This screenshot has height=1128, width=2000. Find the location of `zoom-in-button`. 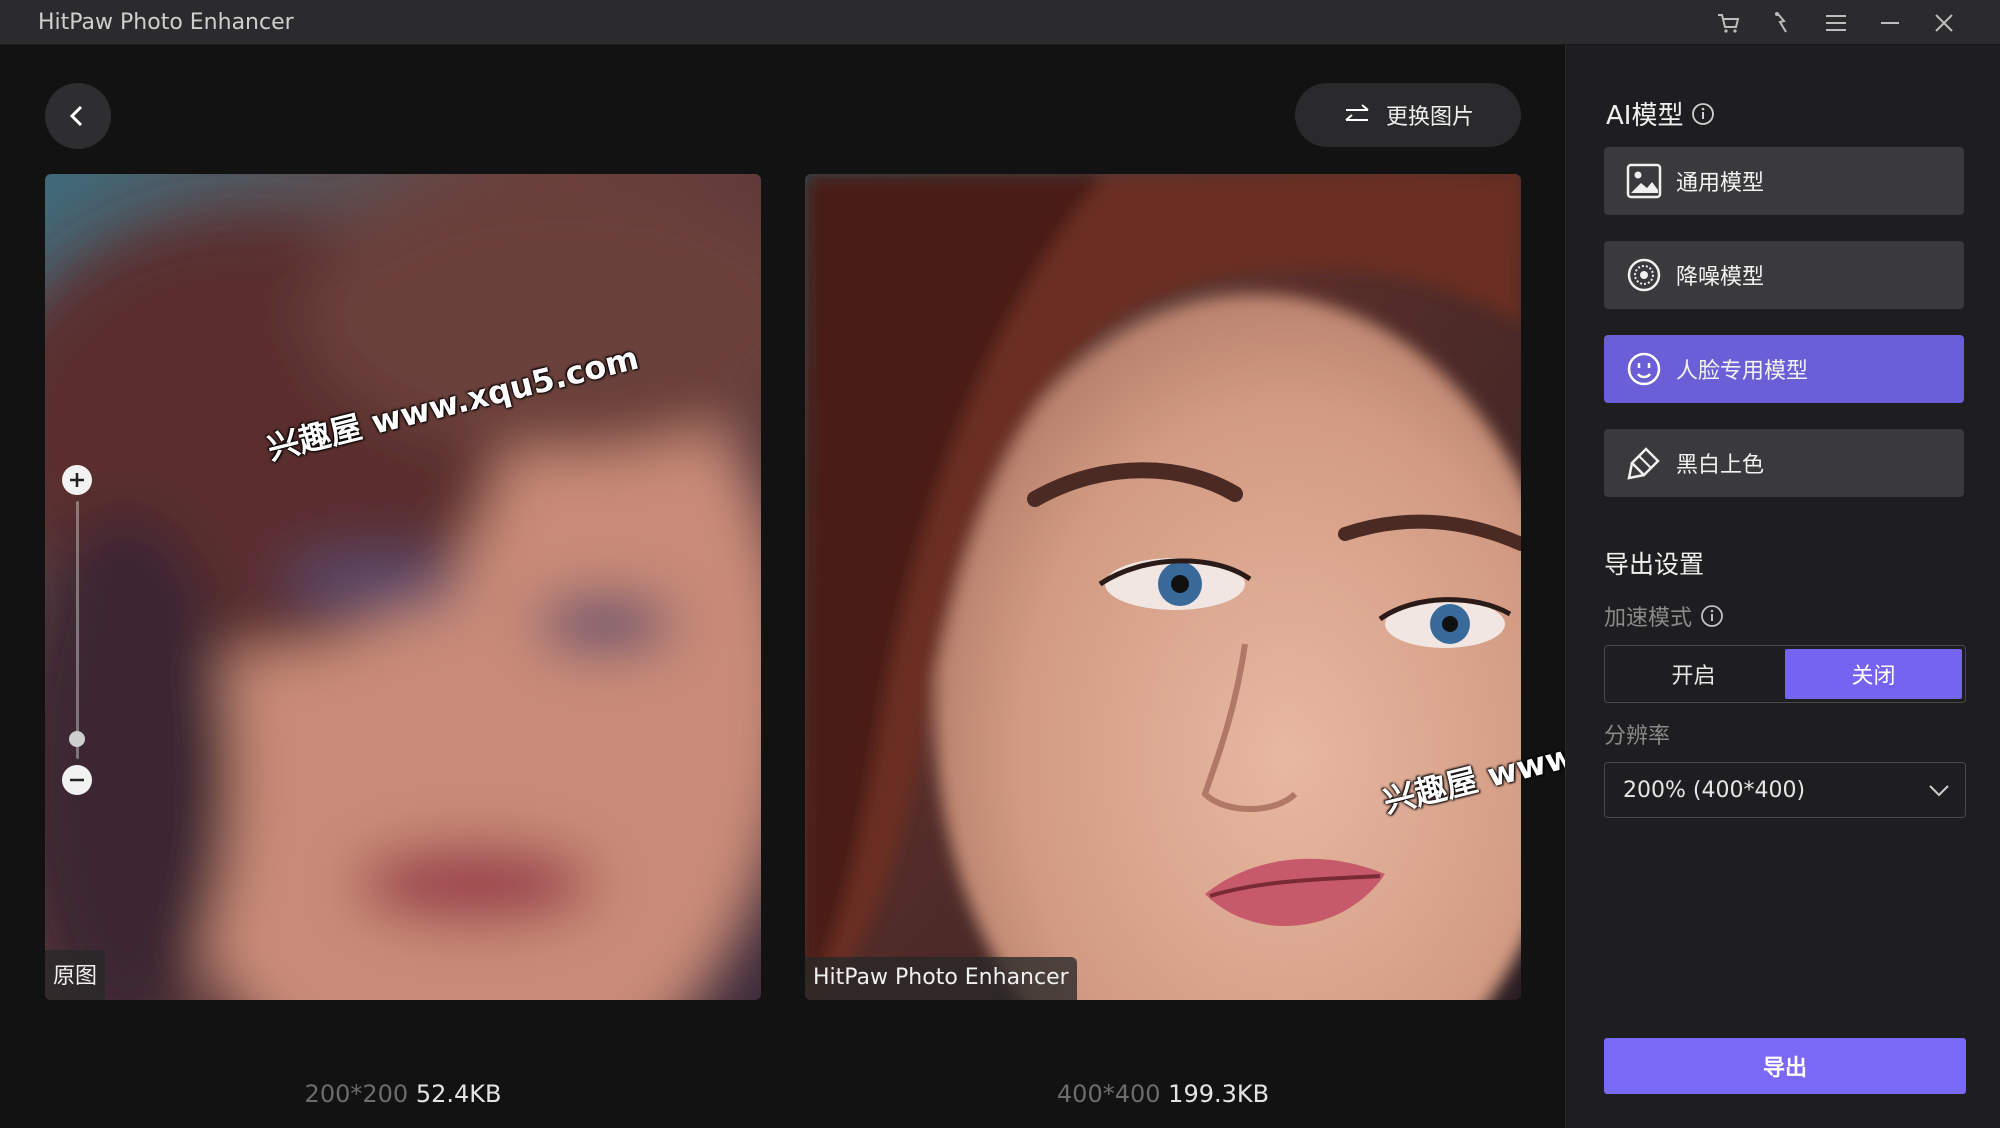

zoom-in-button is located at coordinates (77, 480).